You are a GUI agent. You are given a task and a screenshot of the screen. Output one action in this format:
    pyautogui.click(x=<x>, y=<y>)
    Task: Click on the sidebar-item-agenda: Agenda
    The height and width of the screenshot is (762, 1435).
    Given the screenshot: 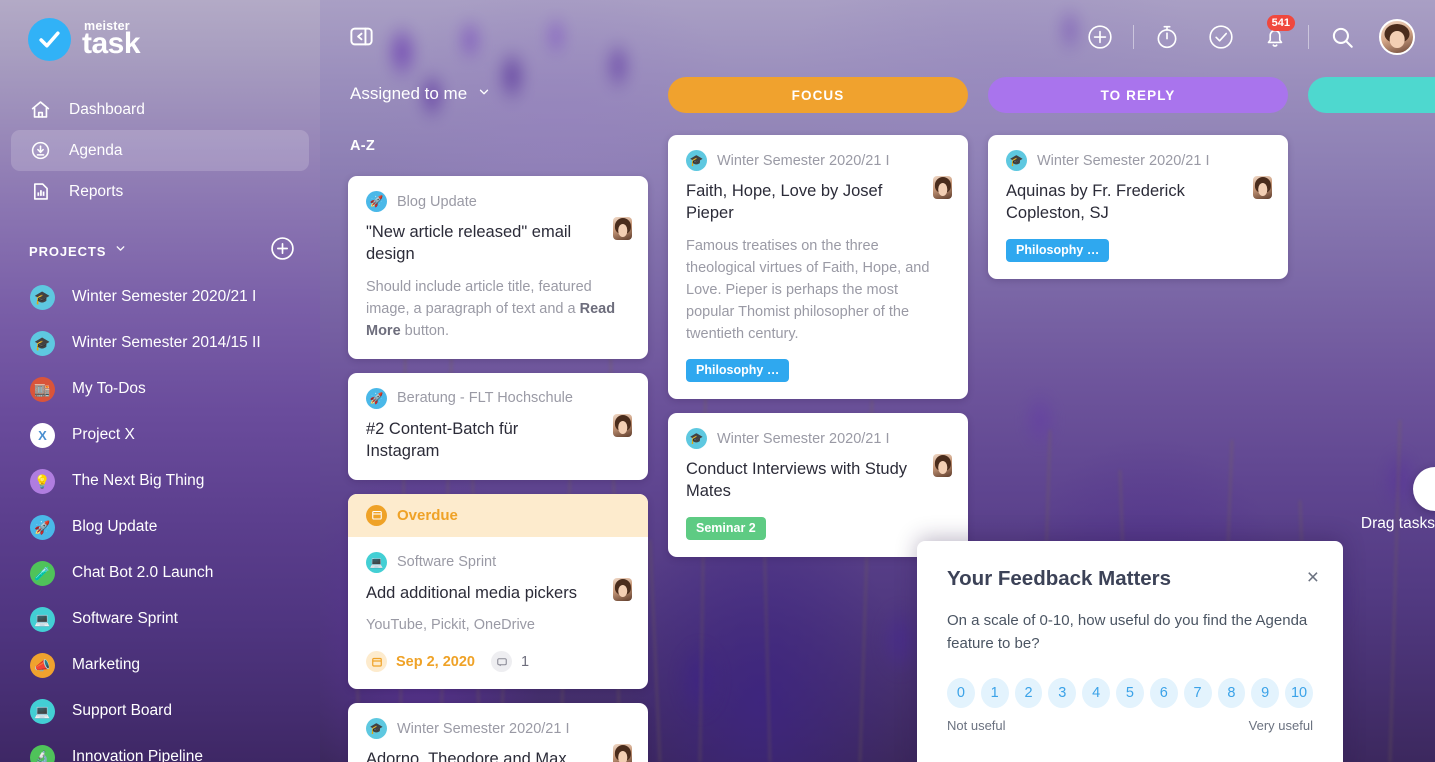 What is the action you would take?
    pyautogui.click(x=160, y=150)
    